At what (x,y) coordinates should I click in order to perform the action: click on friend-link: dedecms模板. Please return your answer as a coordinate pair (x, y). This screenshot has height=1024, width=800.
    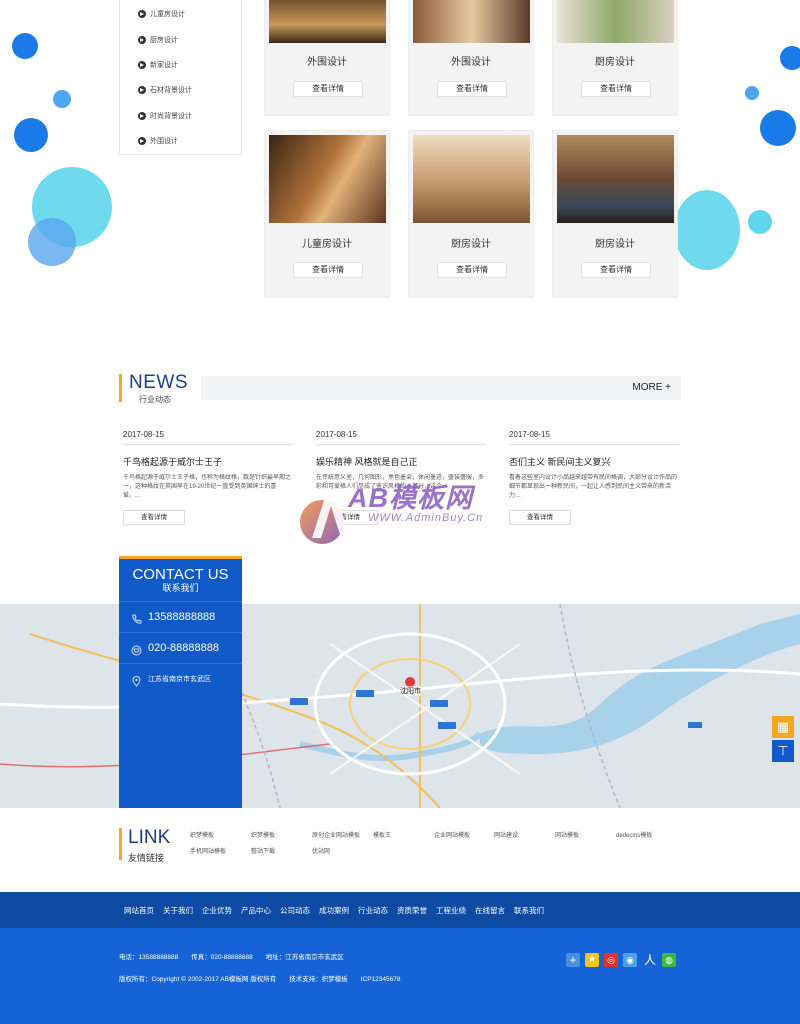
    Looking at the image, I should click on (634, 834).